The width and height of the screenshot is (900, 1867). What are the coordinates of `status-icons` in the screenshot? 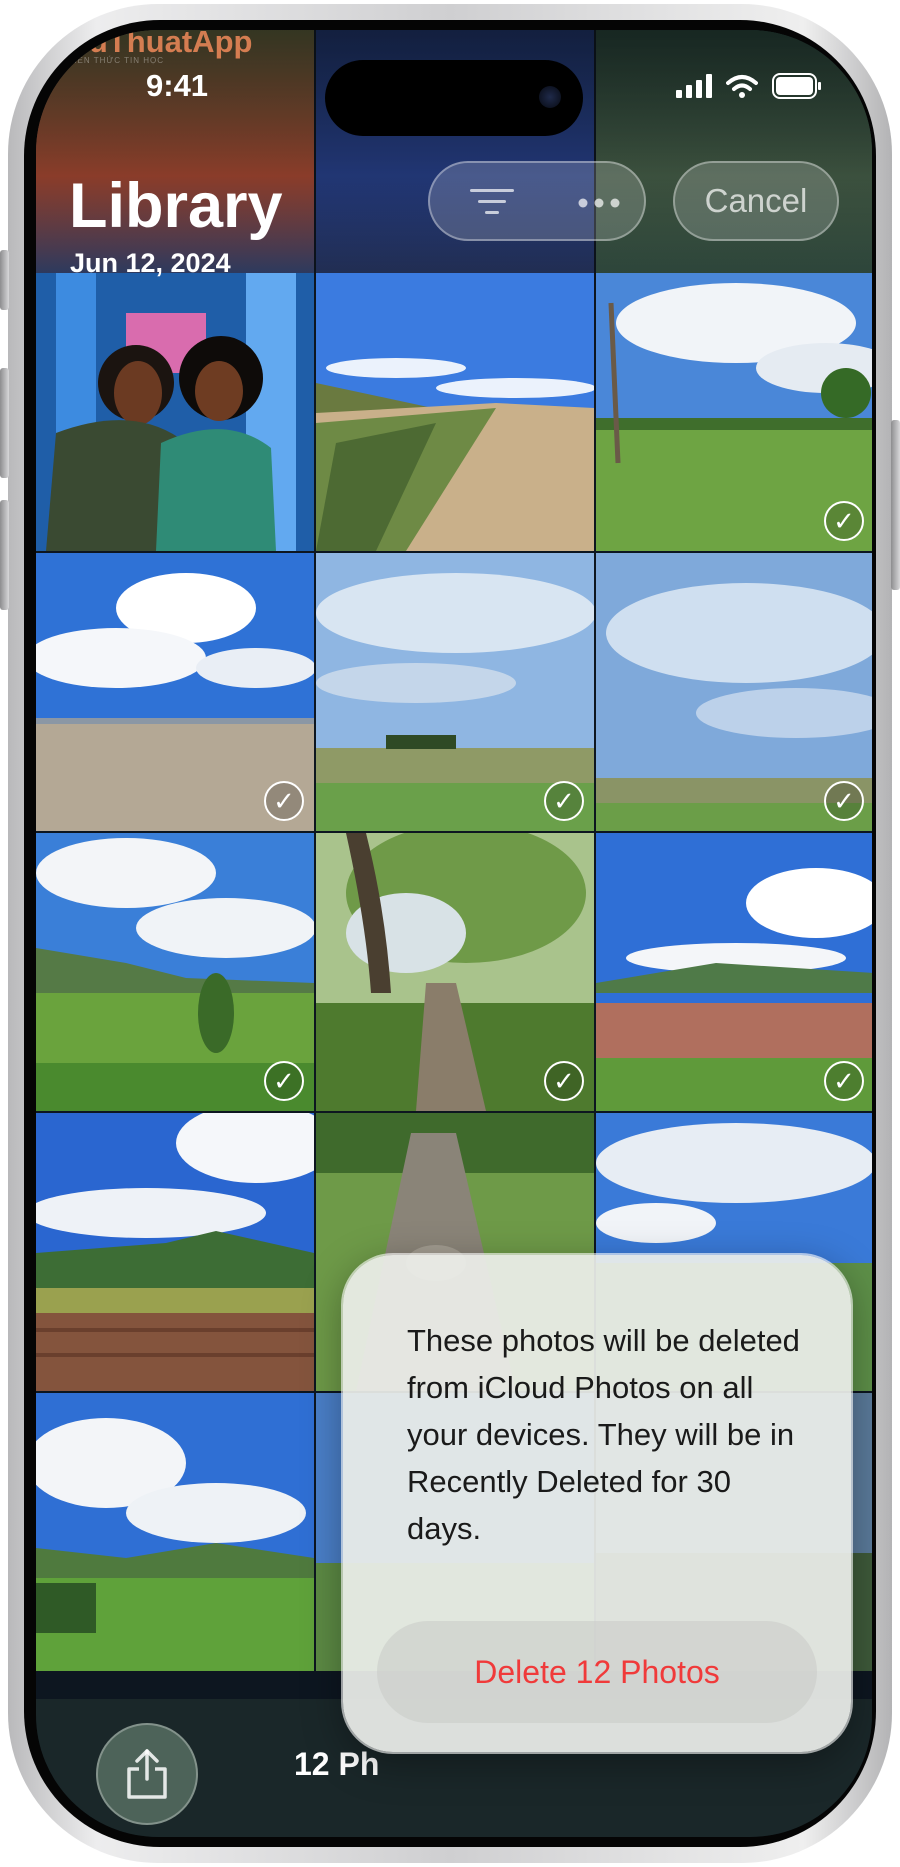 It's located at (749, 86).